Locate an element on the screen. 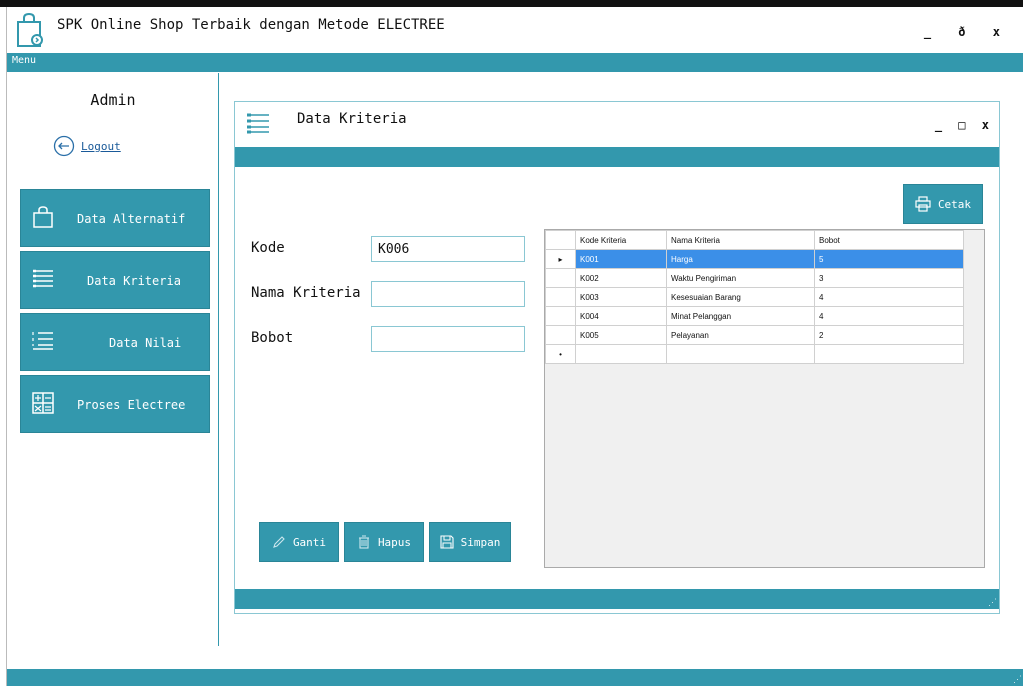  table-row: K003 Kesesuaian Barang 4 is located at coordinates (754, 297).